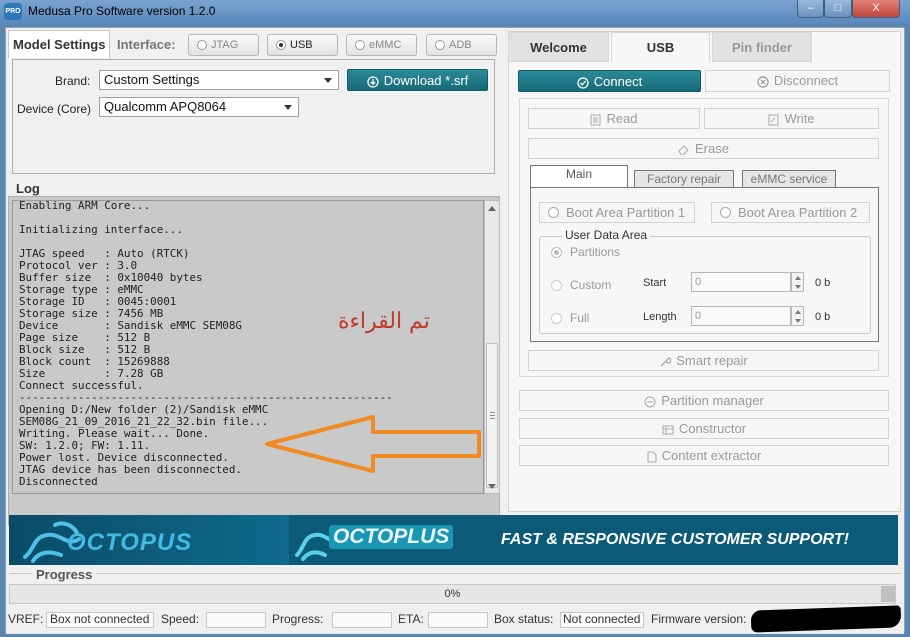 The image size is (910, 637). Describe the element at coordinates (152, 79) in the screenshot. I see `brand-select-value: Custom Settings` at that location.